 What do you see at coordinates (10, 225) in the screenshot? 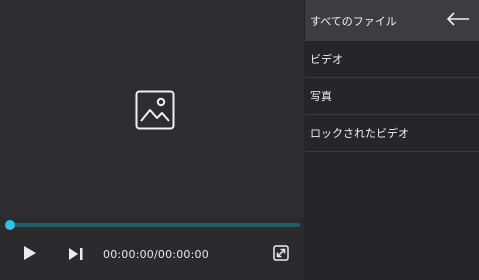
I see `progress-knob` at bounding box center [10, 225].